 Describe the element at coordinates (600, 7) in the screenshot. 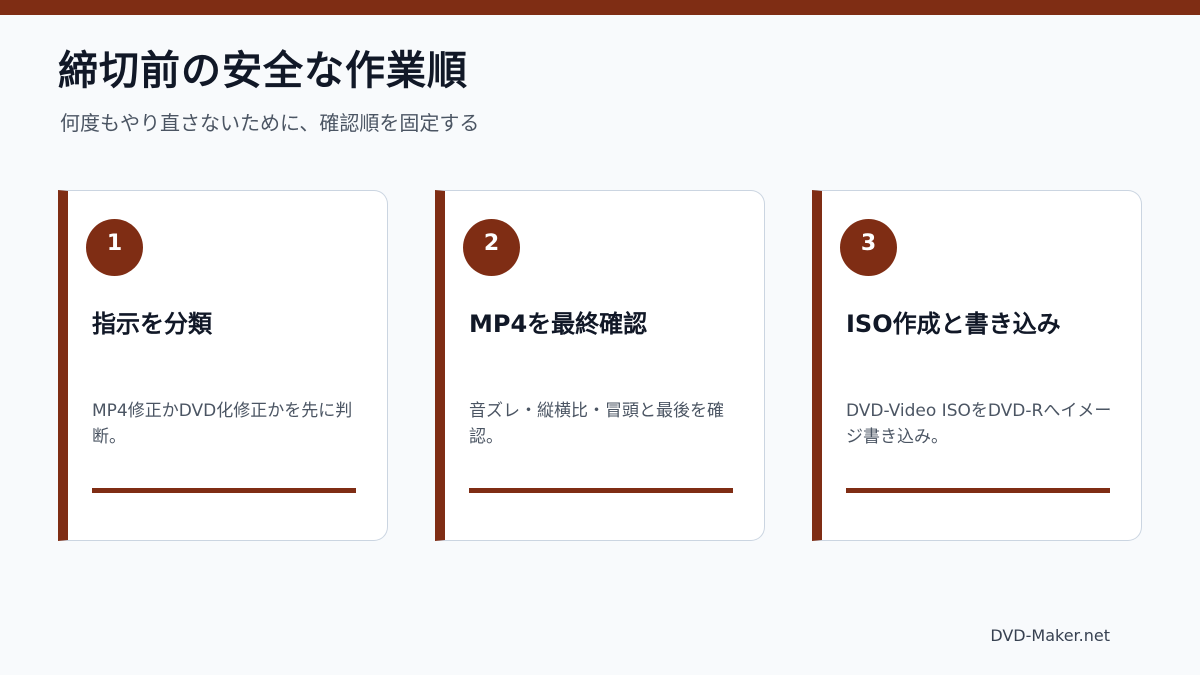

I see `top-accent-bar` at that location.